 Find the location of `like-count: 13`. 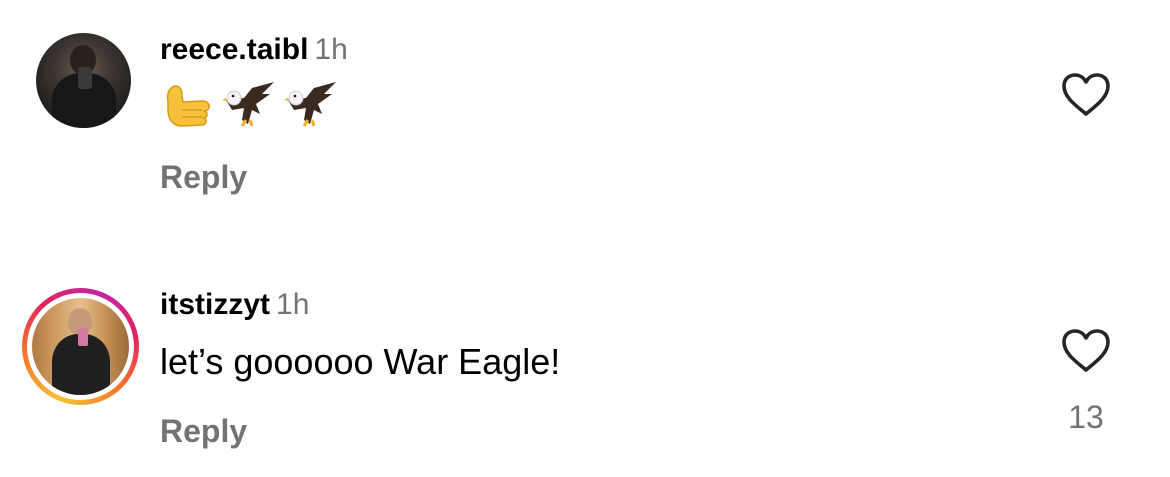

like-count: 13 is located at coordinates (1086, 417).